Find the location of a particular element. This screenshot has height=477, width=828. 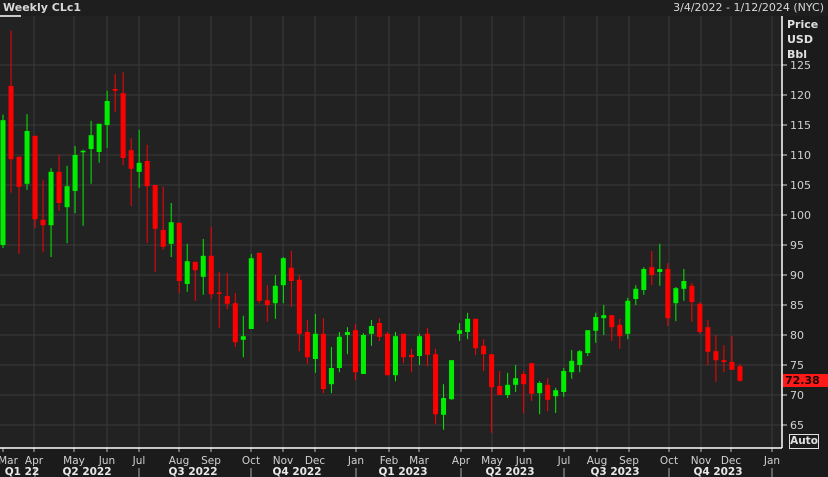

last-price-tag: 72.38 is located at coordinates (805, 380).